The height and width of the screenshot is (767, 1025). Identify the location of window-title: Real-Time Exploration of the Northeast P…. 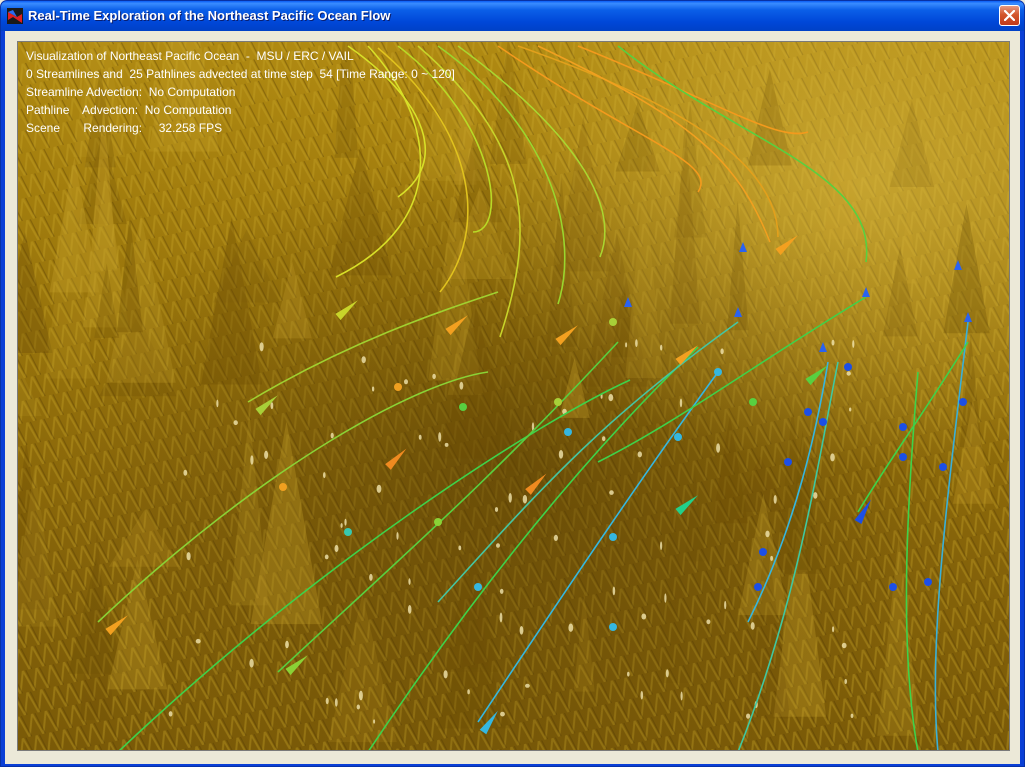
(209, 15).